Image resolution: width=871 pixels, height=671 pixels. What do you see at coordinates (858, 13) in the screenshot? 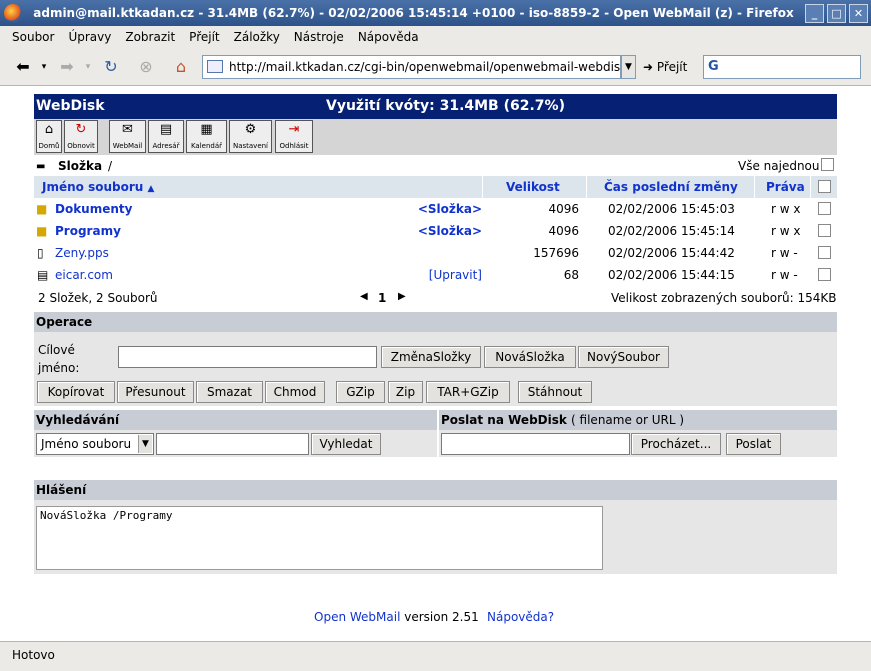
I see `close-button: ✕` at bounding box center [858, 13].